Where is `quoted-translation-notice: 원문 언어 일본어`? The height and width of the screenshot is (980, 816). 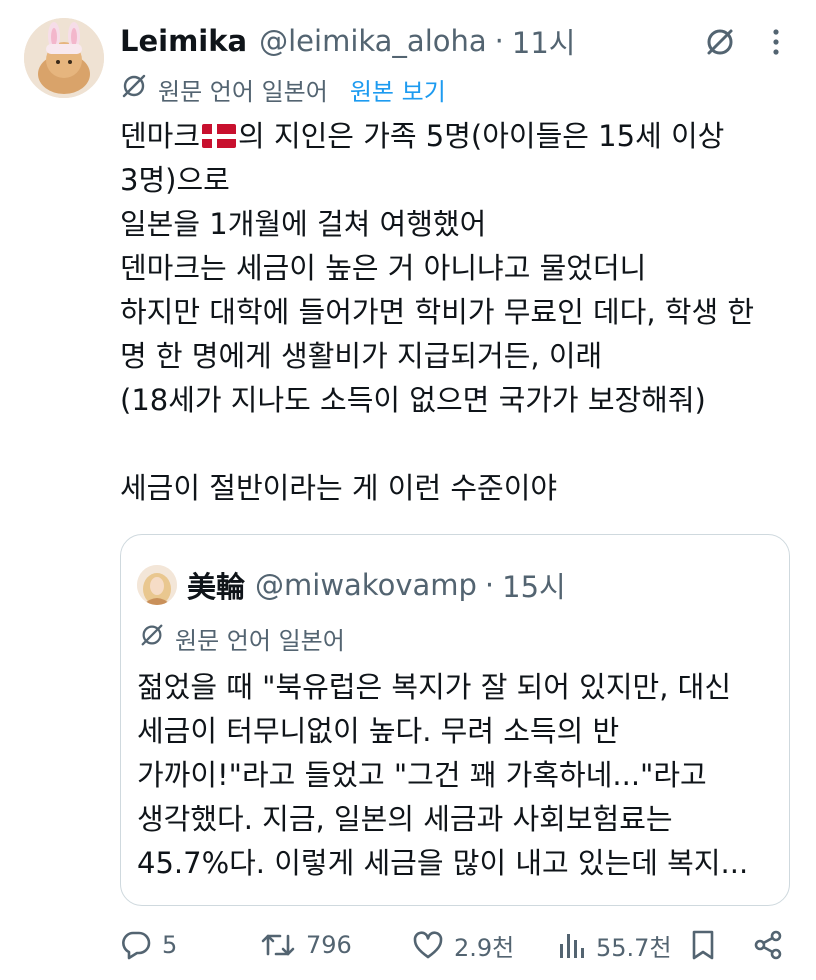 quoted-translation-notice: 원문 언어 일본어 is located at coordinates (242, 638).